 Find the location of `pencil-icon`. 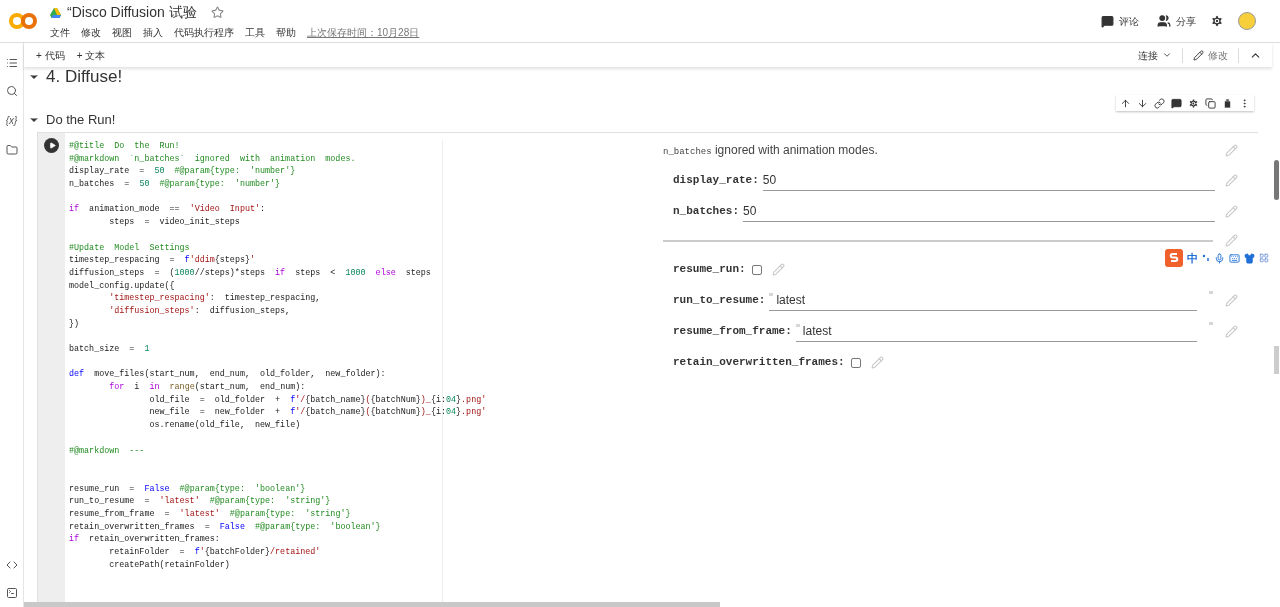

pencil-icon is located at coordinates (1198, 55).